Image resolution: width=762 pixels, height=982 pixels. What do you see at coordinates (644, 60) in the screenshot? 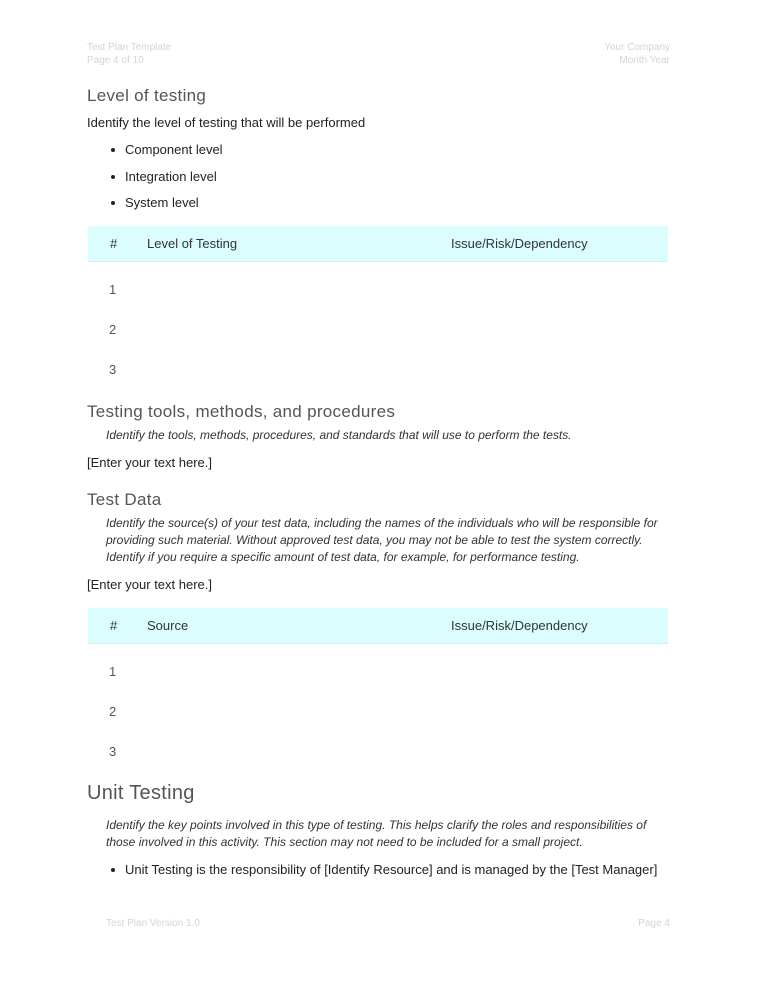
I see `header-right-line2: Month Year` at bounding box center [644, 60].